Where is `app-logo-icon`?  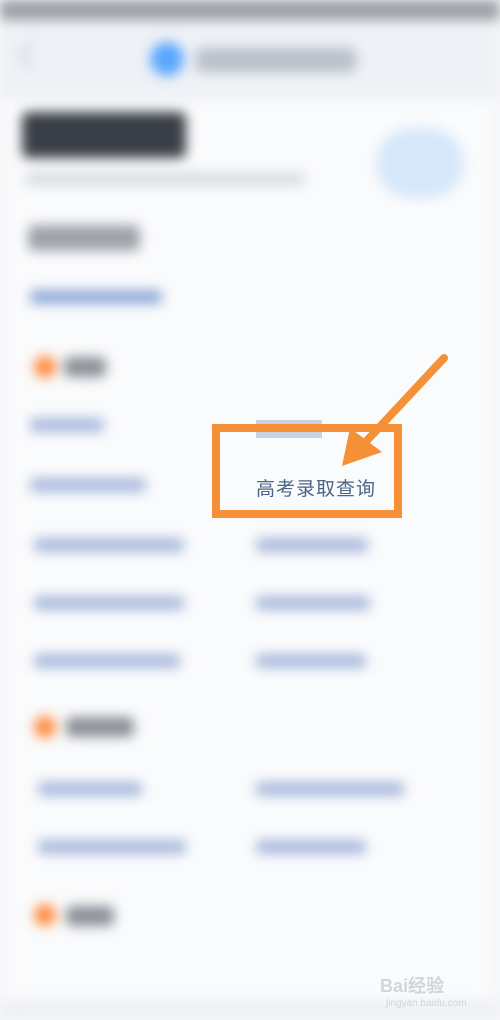 app-logo-icon is located at coordinates (167, 59).